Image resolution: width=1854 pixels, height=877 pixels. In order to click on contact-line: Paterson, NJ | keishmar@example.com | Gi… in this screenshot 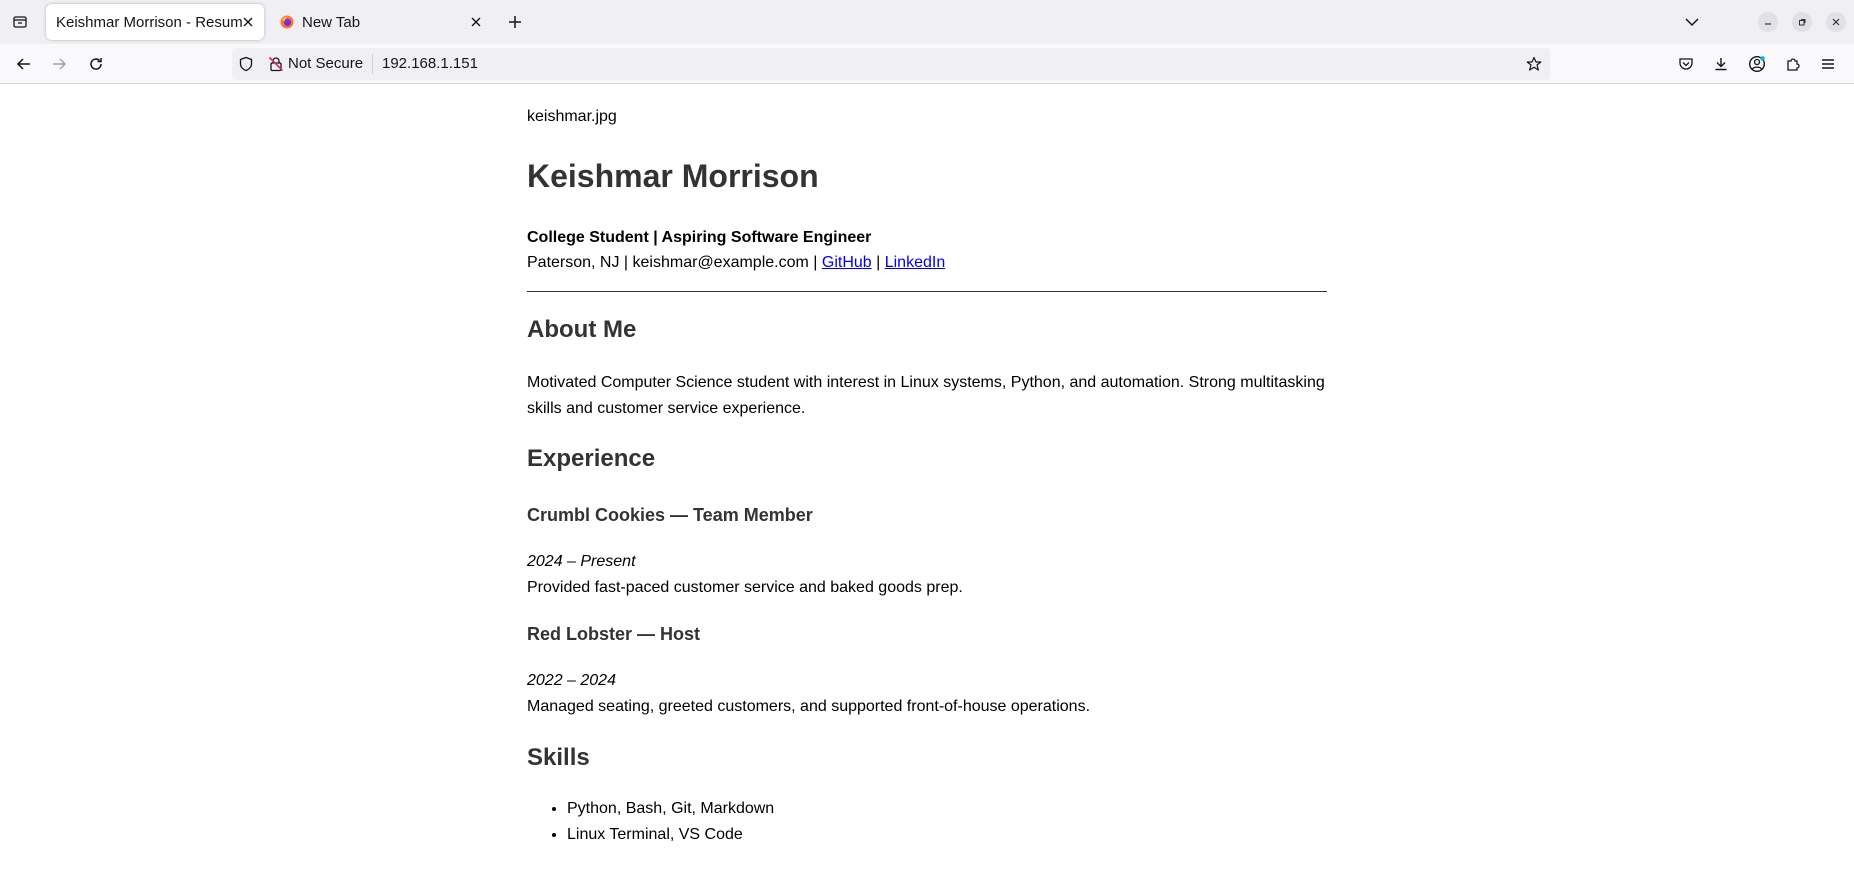, I will do `click(736, 263)`.